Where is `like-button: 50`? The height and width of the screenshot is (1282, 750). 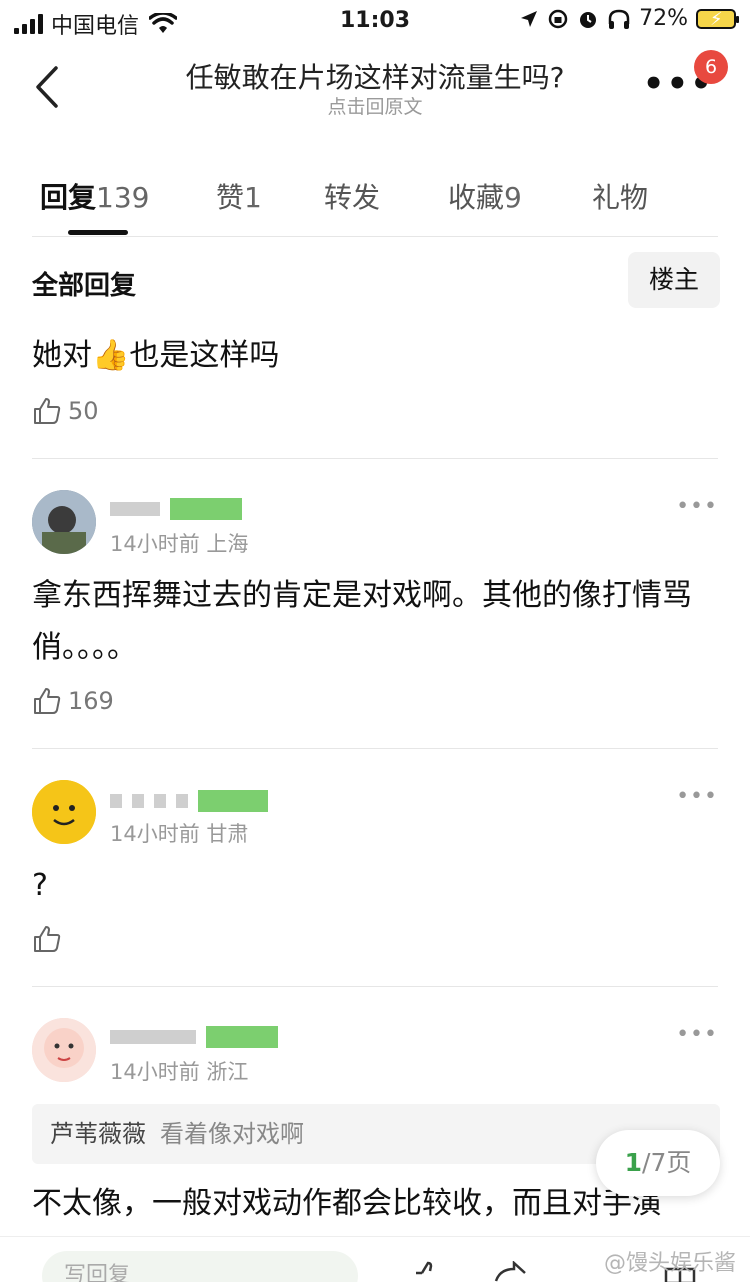
like-button: 50 is located at coordinates (65, 411).